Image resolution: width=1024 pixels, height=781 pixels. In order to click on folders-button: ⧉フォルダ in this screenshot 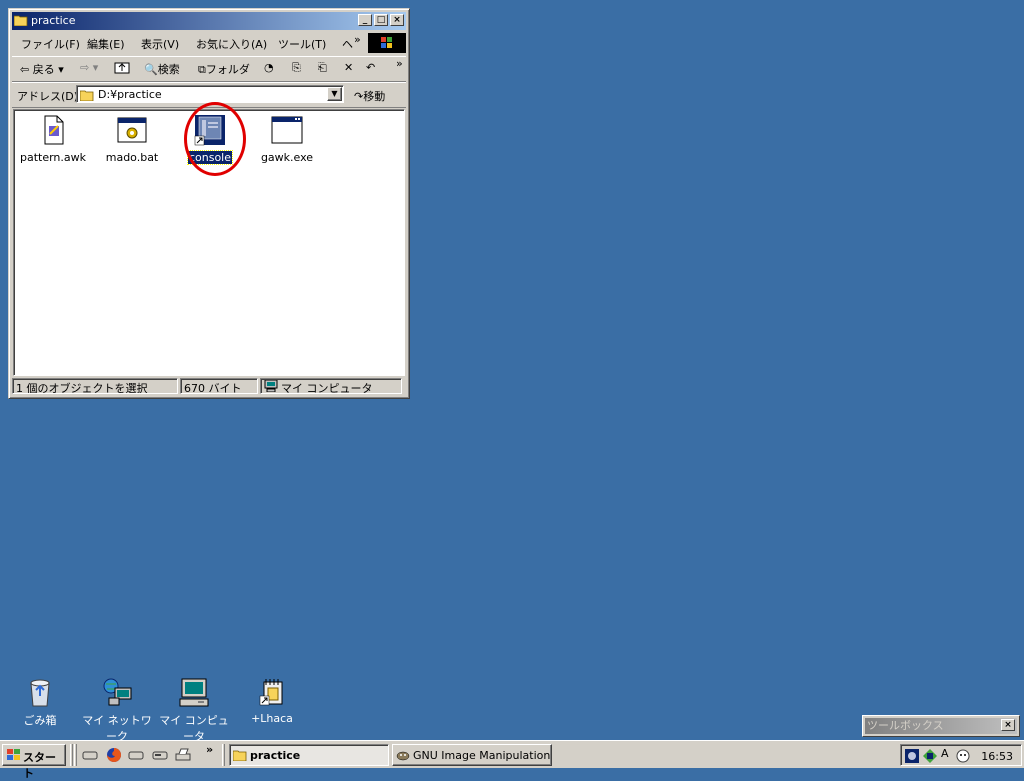, I will do `click(224, 69)`.